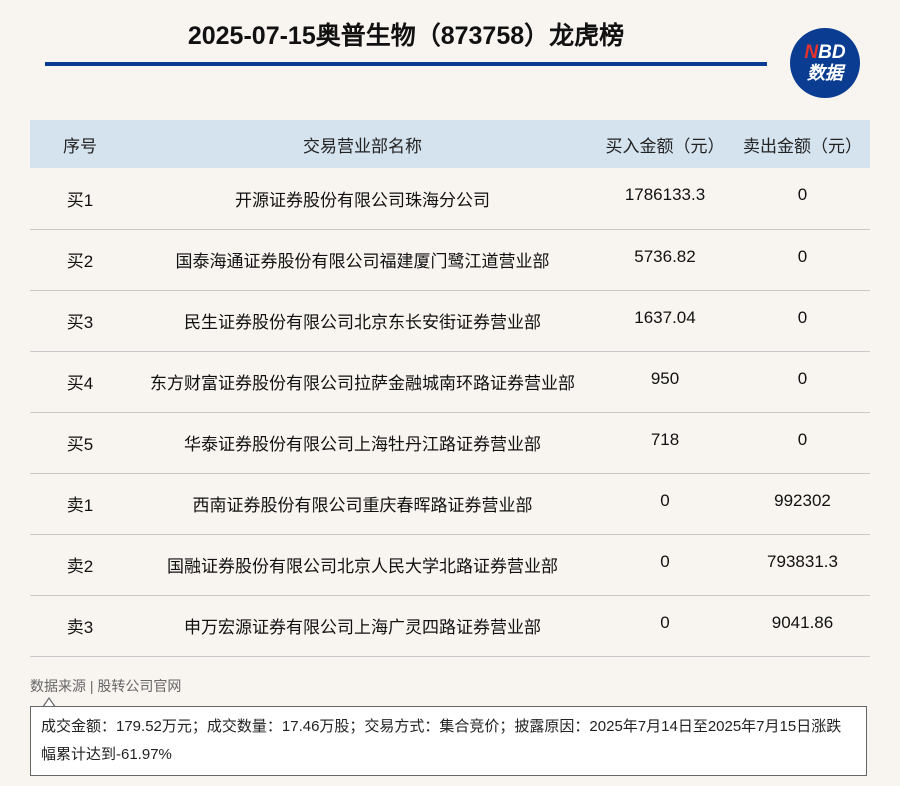 This screenshot has width=900, height=786. Describe the element at coordinates (450, 144) in the screenshot. I see `table-header-row: 序号 交易营业部名称 买入金额（元） 卖出金额（元）` at that location.